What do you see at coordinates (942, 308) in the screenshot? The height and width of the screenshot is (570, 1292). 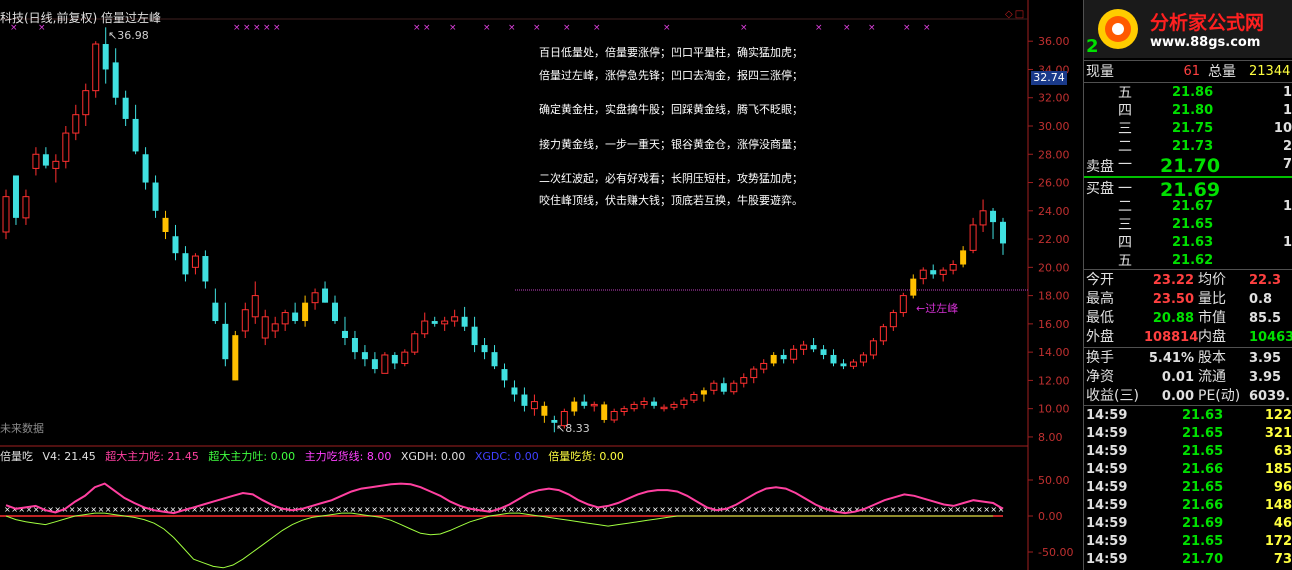 I see `breakout-label: 过左峰` at bounding box center [942, 308].